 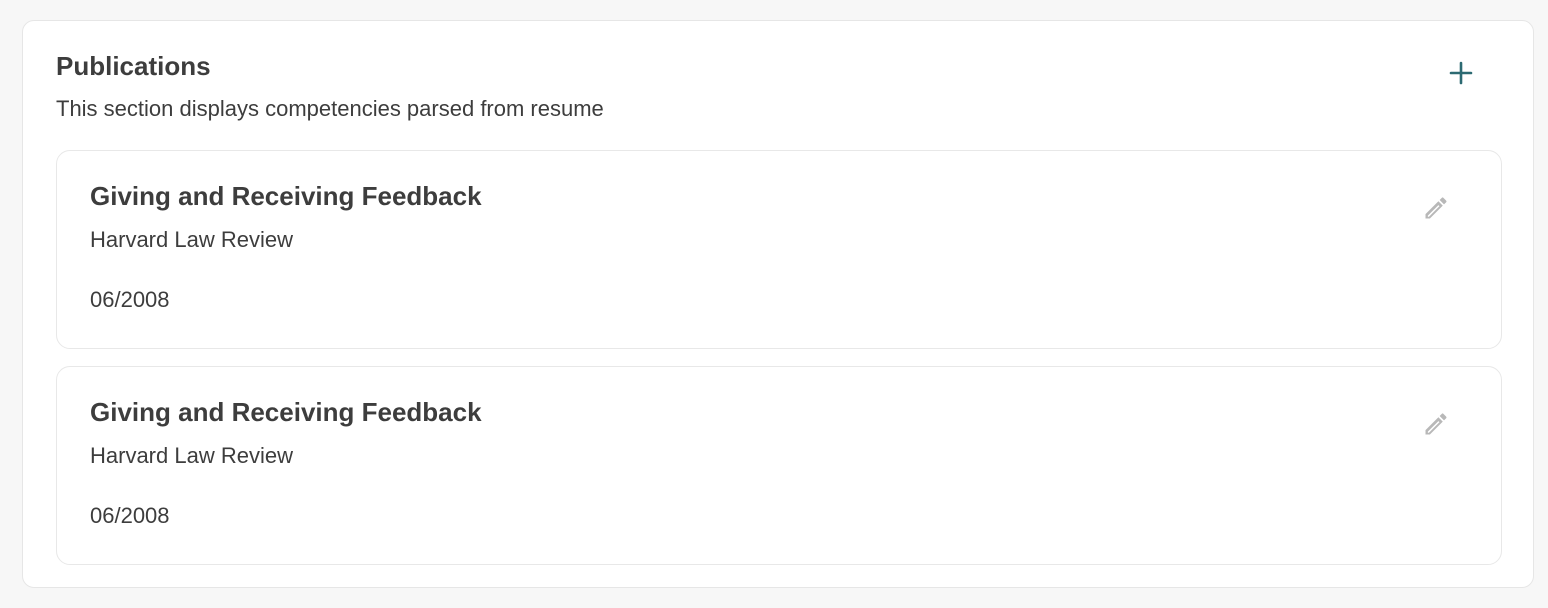 What do you see at coordinates (133, 66) in the screenshot?
I see `section-title: Publications` at bounding box center [133, 66].